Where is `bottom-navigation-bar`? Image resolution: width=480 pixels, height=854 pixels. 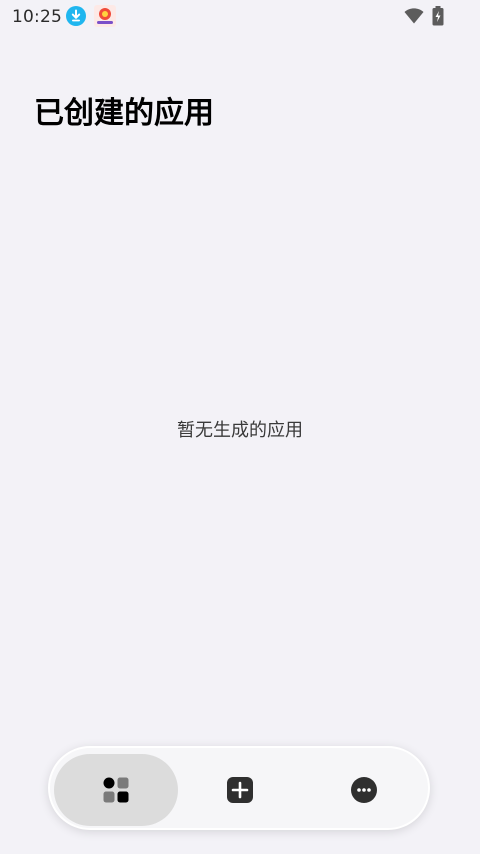 bottom-navigation-bar is located at coordinates (239, 788).